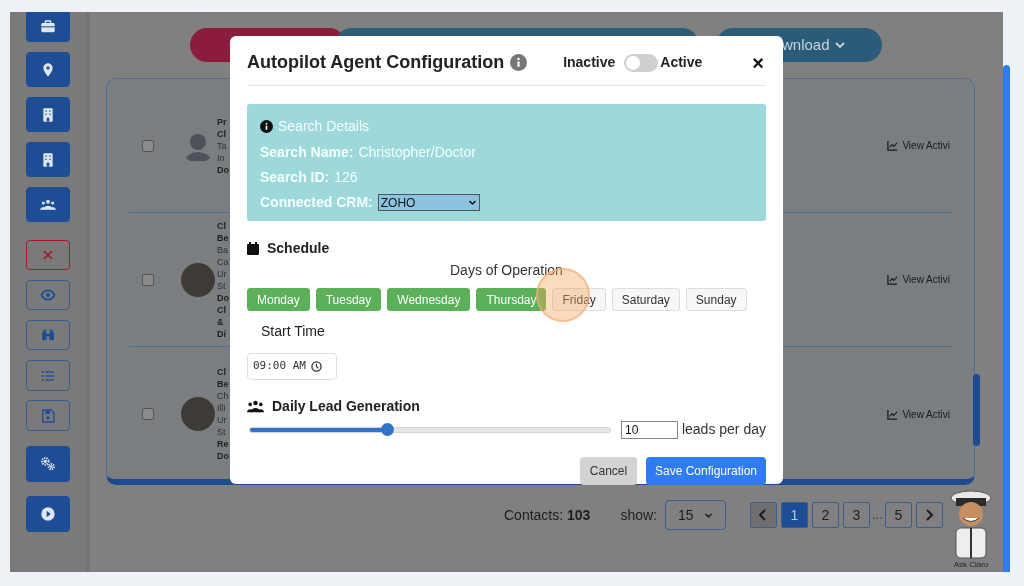 This screenshot has height=586, width=1024. Describe the element at coordinates (681, 62) in the screenshot. I see `active-label: Active` at that location.